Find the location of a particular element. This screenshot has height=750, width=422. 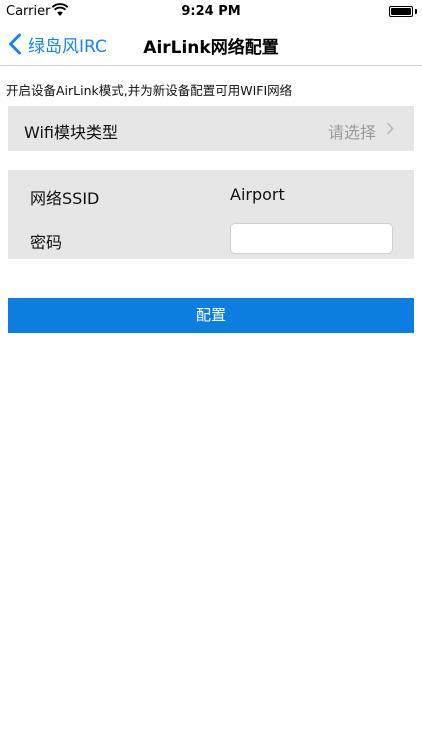

status-bar: Carrier 9:24 PM is located at coordinates (211, 11).